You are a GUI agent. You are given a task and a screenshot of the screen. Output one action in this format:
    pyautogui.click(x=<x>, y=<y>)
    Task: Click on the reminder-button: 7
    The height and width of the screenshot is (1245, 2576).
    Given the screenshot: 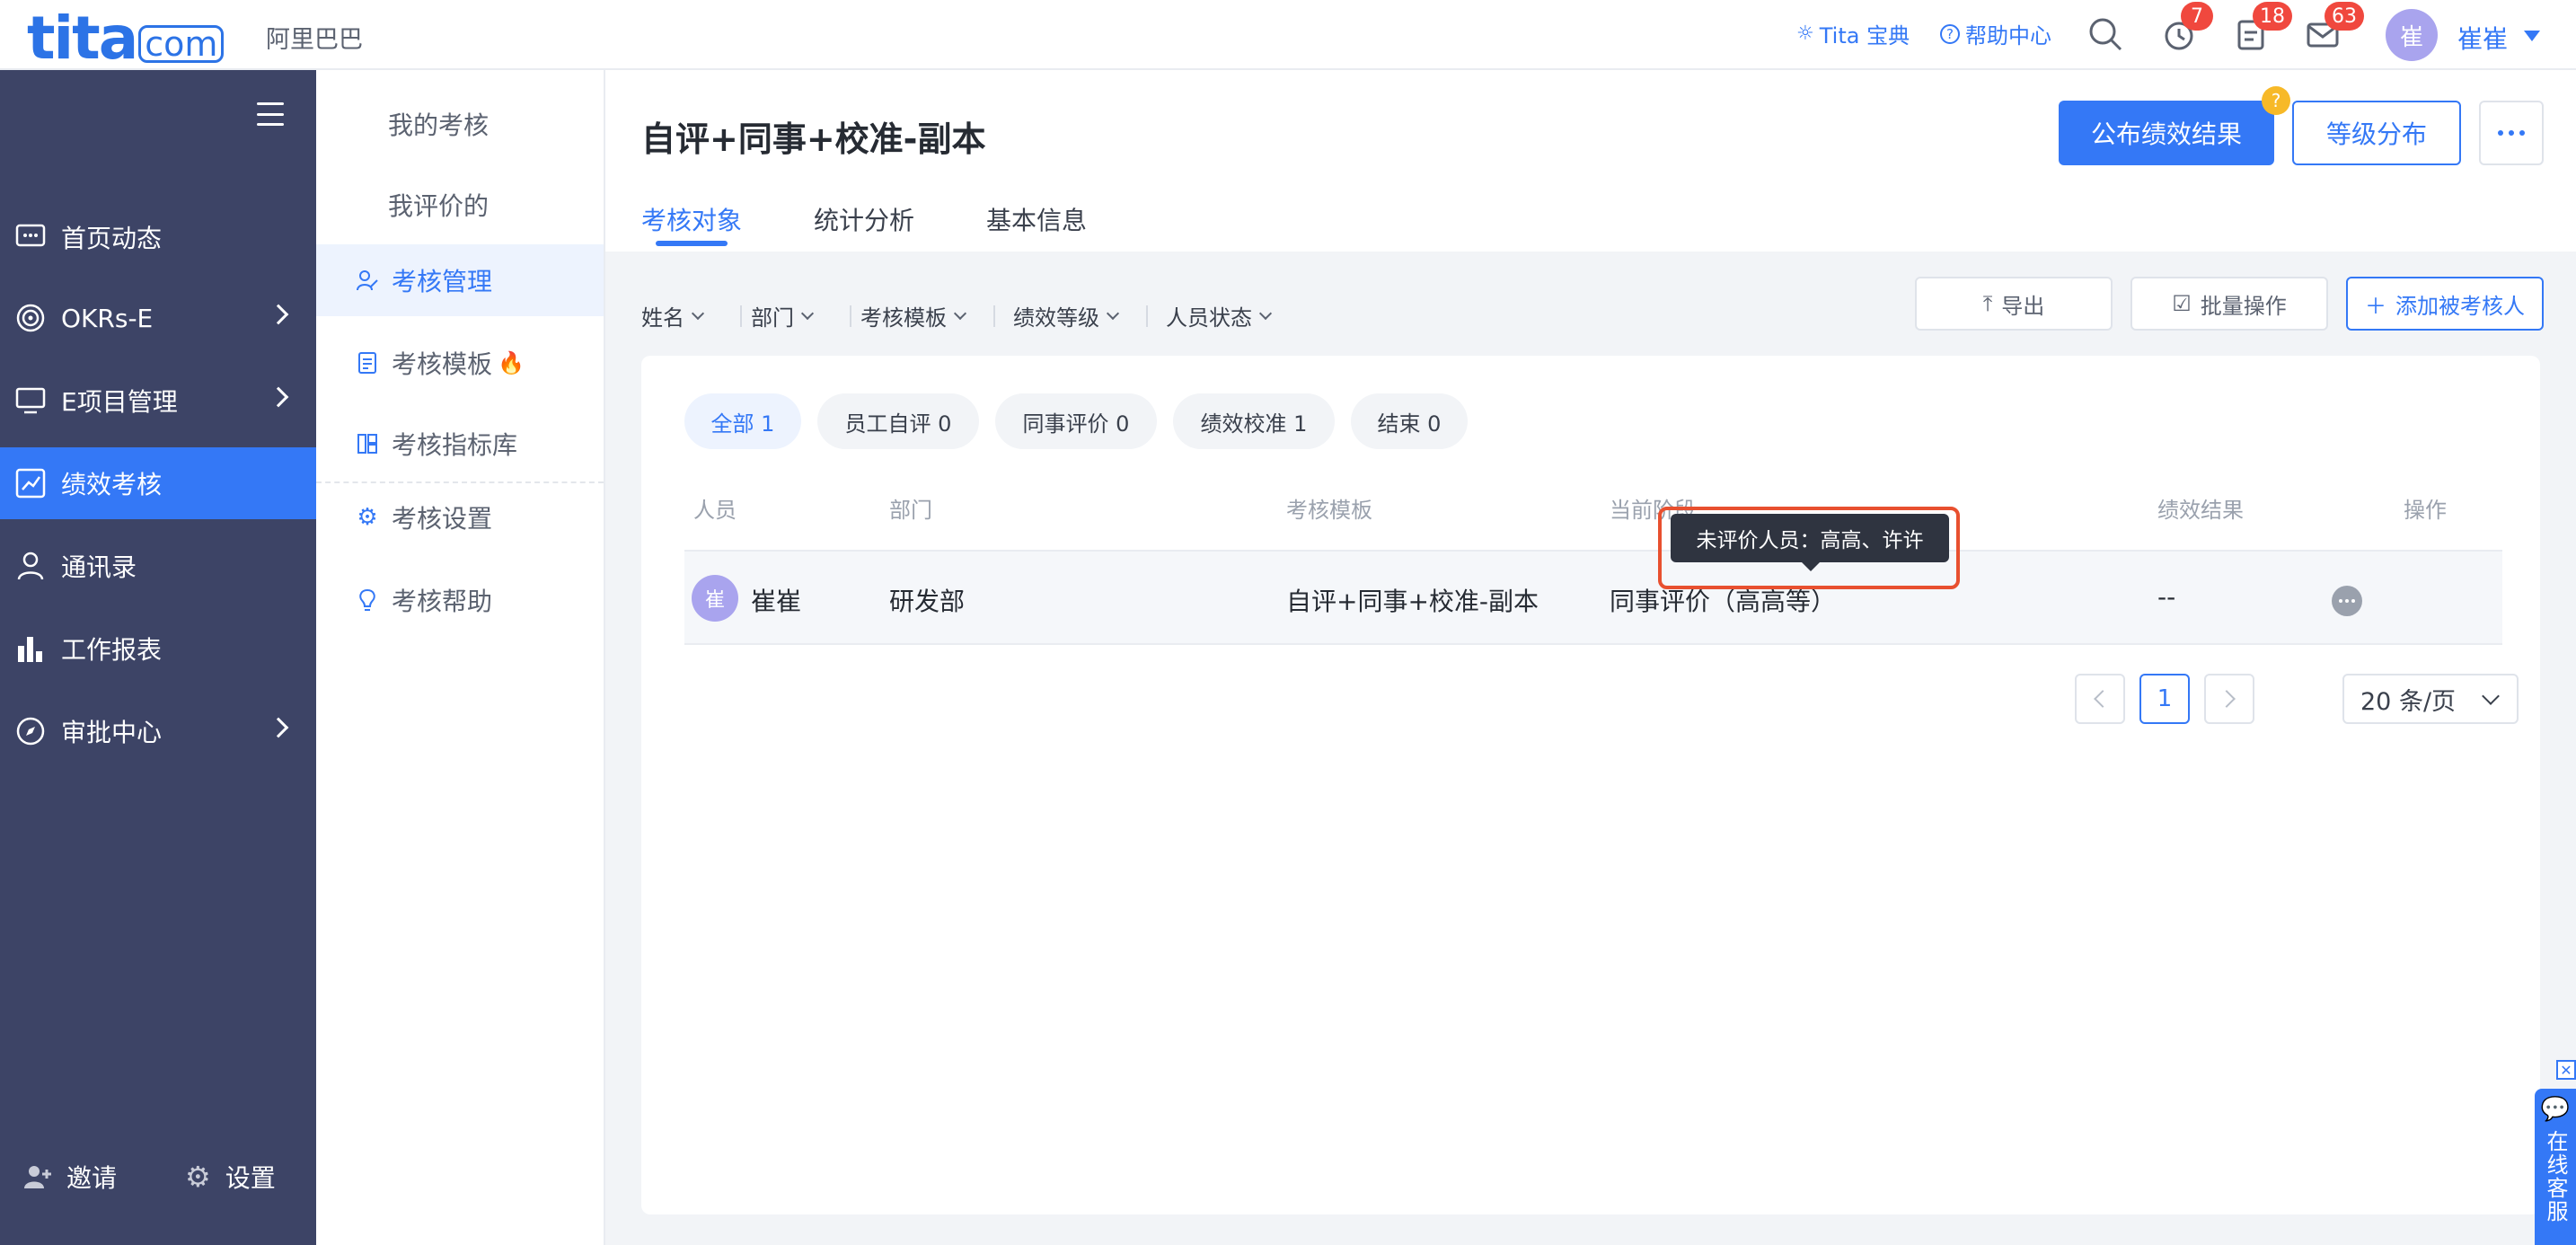 What is the action you would take?
    pyautogui.click(x=2187, y=27)
    